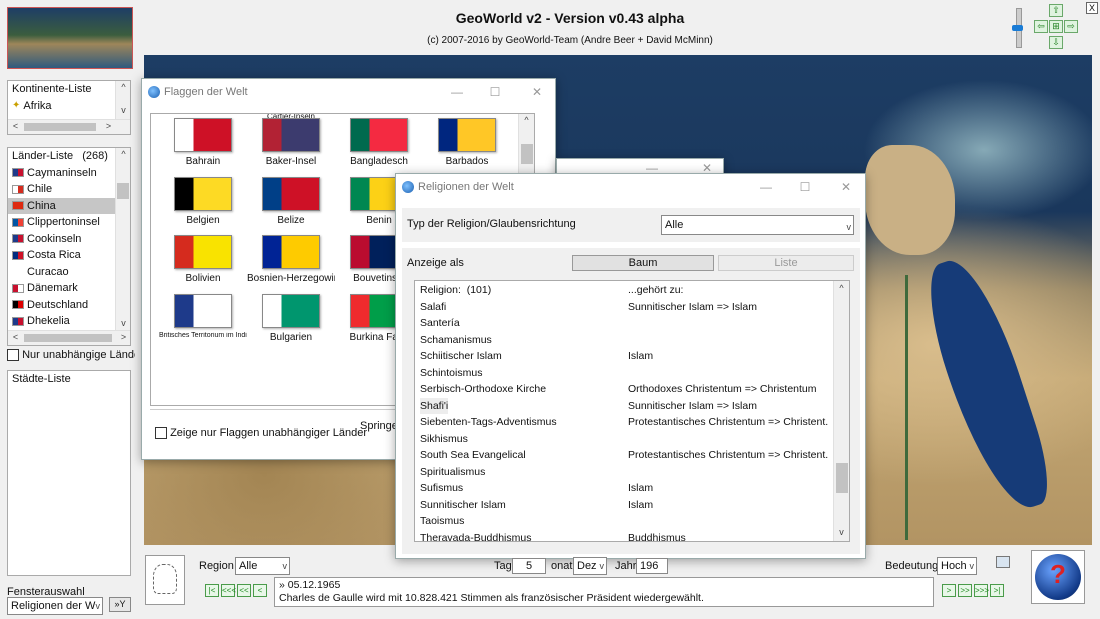 The width and height of the screenshot is (1100, 619). I want to click on country-item: Deutschland, so click(69, 305).